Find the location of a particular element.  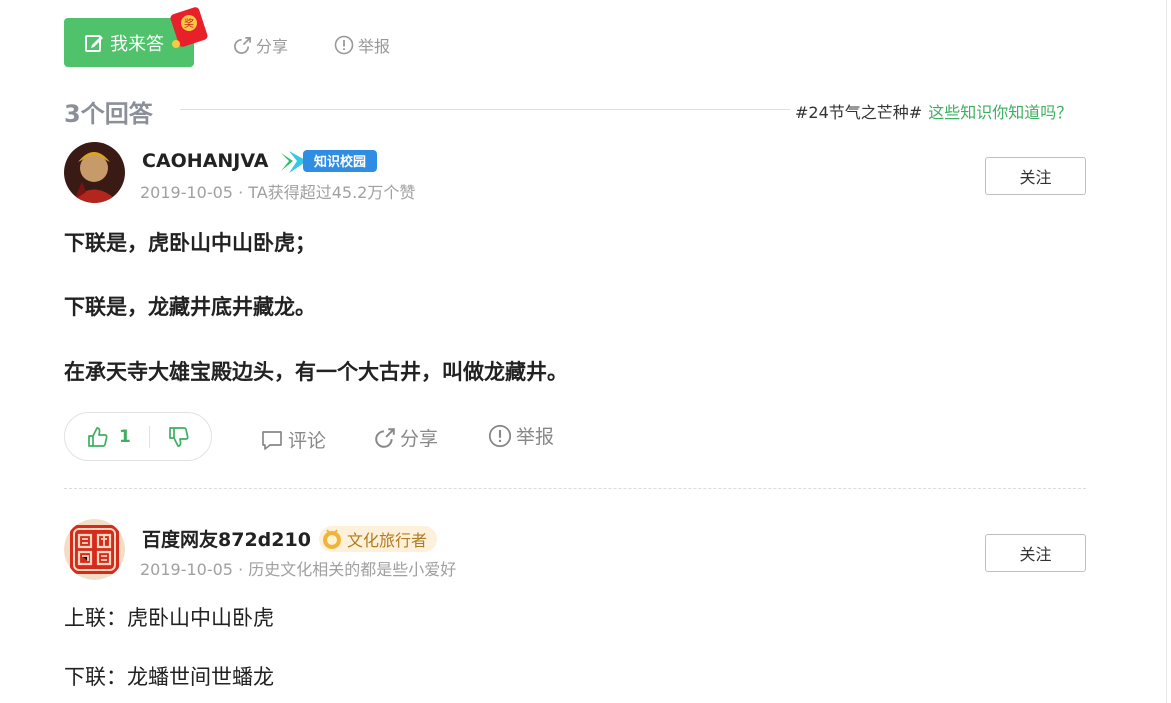

campus-badge-icon: 知识校园 is located at coordinates (328, 161).